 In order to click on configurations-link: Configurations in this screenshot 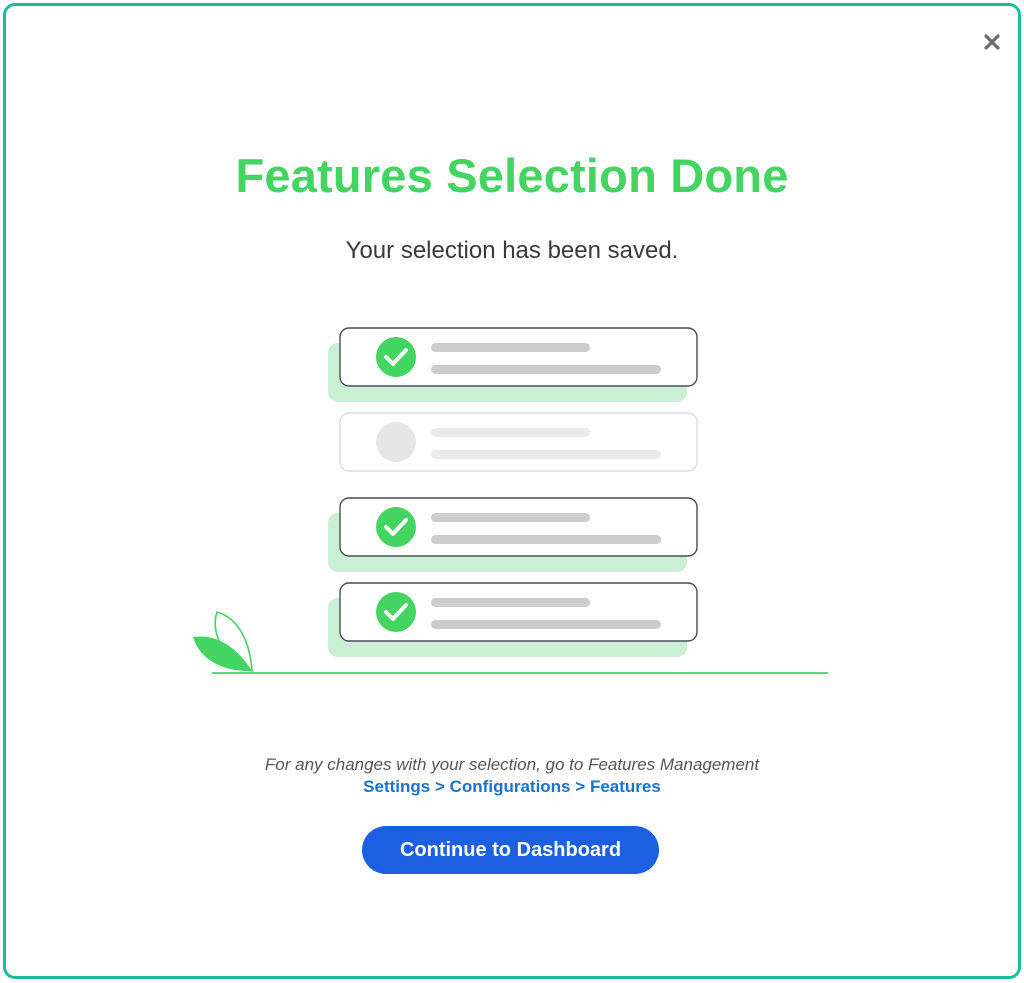, I will do `click(510, 786)`.